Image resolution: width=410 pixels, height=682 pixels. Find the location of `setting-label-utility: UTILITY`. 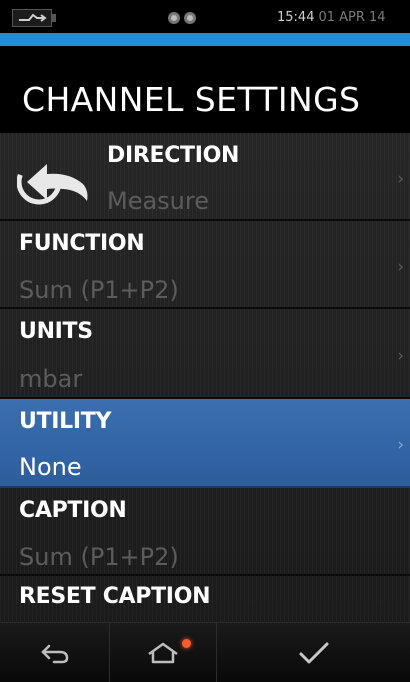

setting-label-utility: UTILITY is located at coordinates (65, 421).